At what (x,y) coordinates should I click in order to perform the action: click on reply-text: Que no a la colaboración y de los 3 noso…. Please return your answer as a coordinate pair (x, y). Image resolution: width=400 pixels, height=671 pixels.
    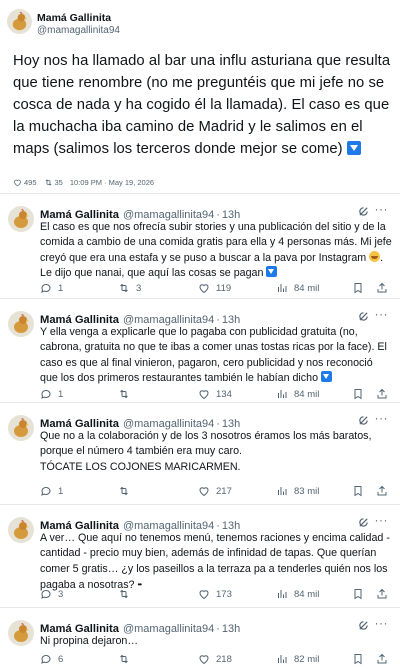
    Looking at the image, I should click on (216, 452).